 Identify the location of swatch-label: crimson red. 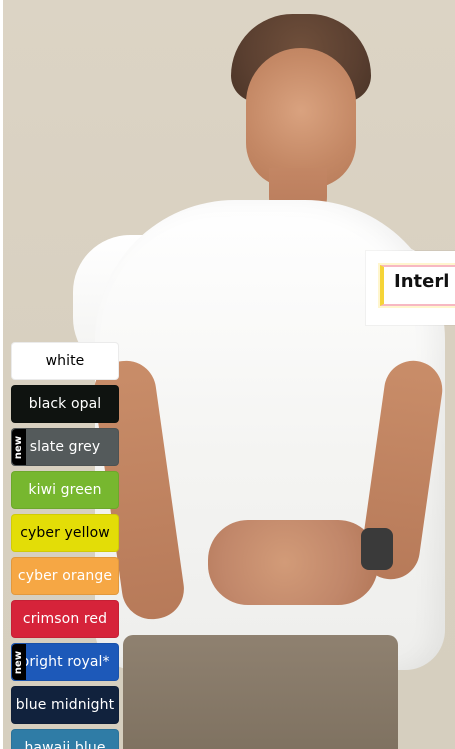
(65, 619).